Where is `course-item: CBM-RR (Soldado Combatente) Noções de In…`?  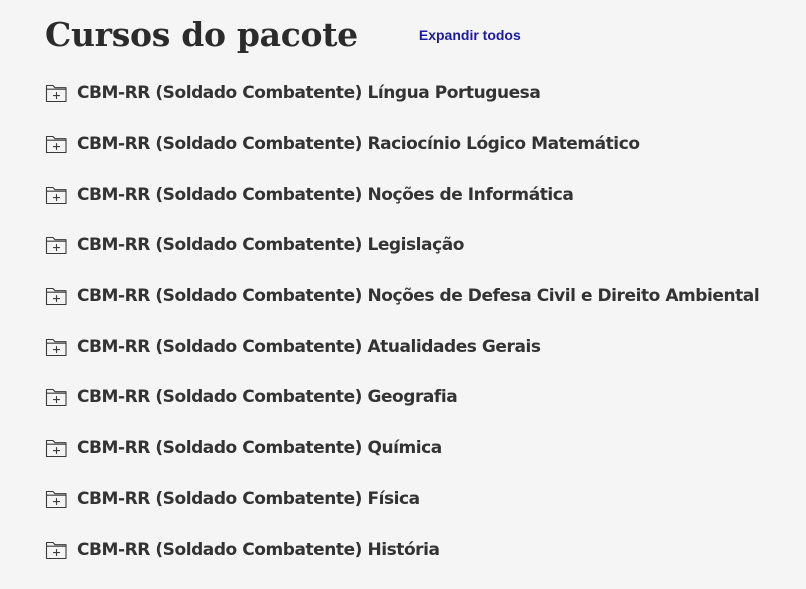 course-item: CBM-RR (Soldado Combatente) Noções de In… is located at coordinates (425, 194).